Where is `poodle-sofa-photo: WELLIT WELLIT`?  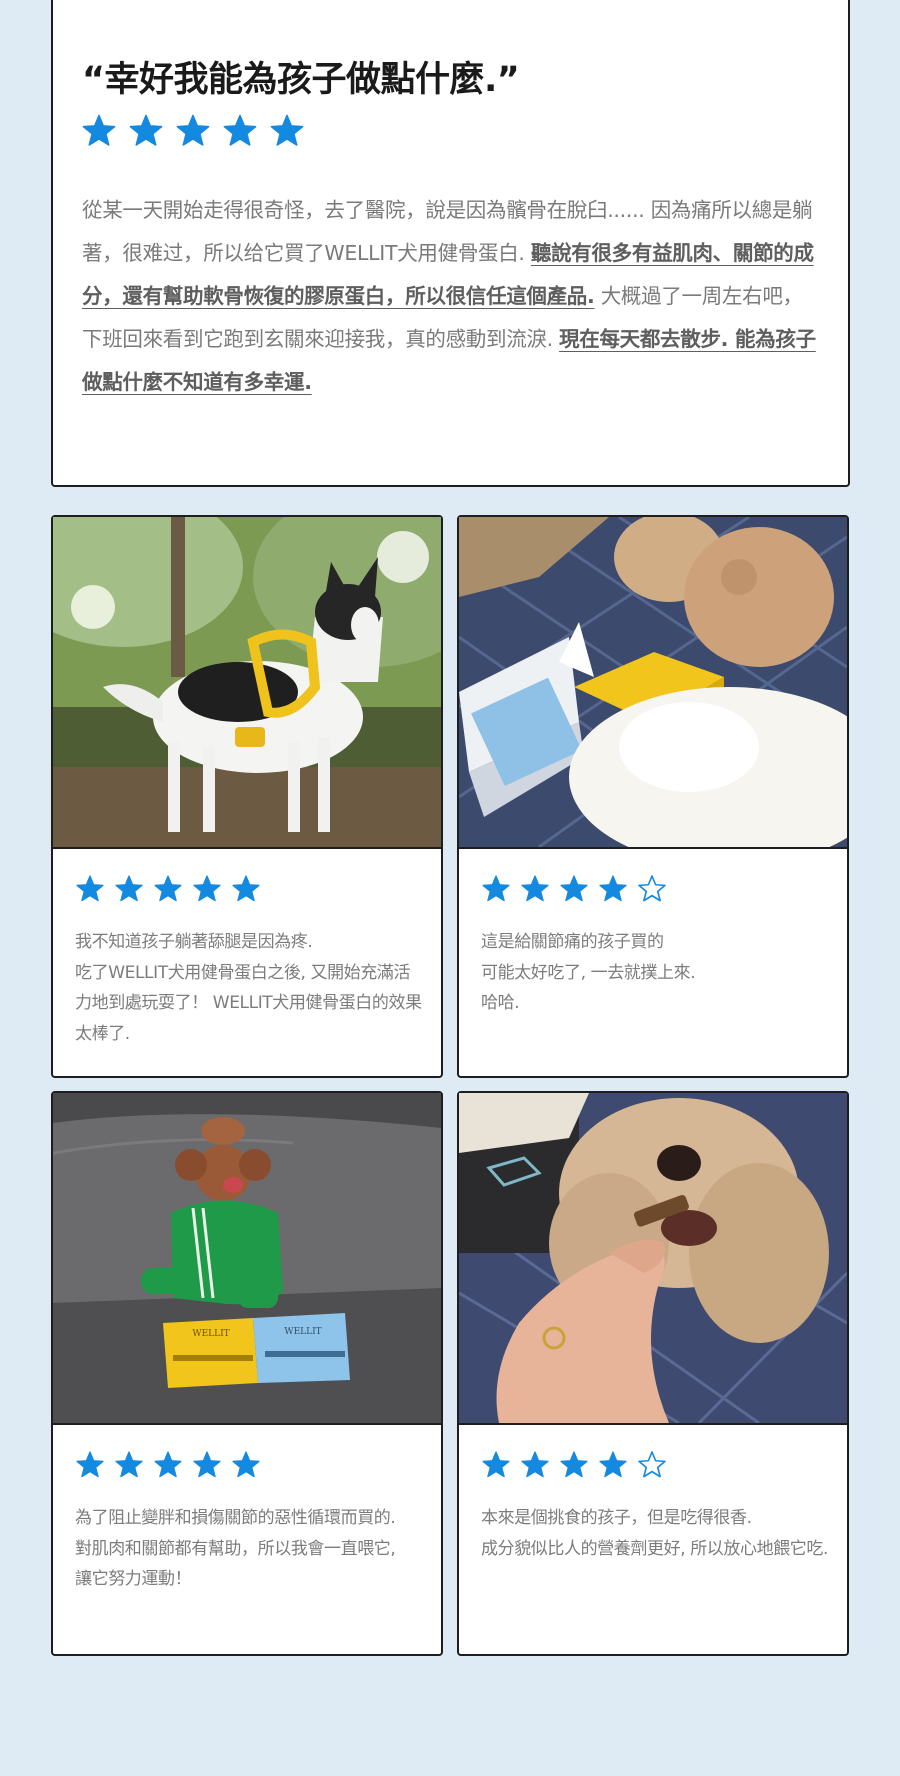 poodle-sofa-photo: WELLIT WELLIT is located at coordinates (247, 1259).